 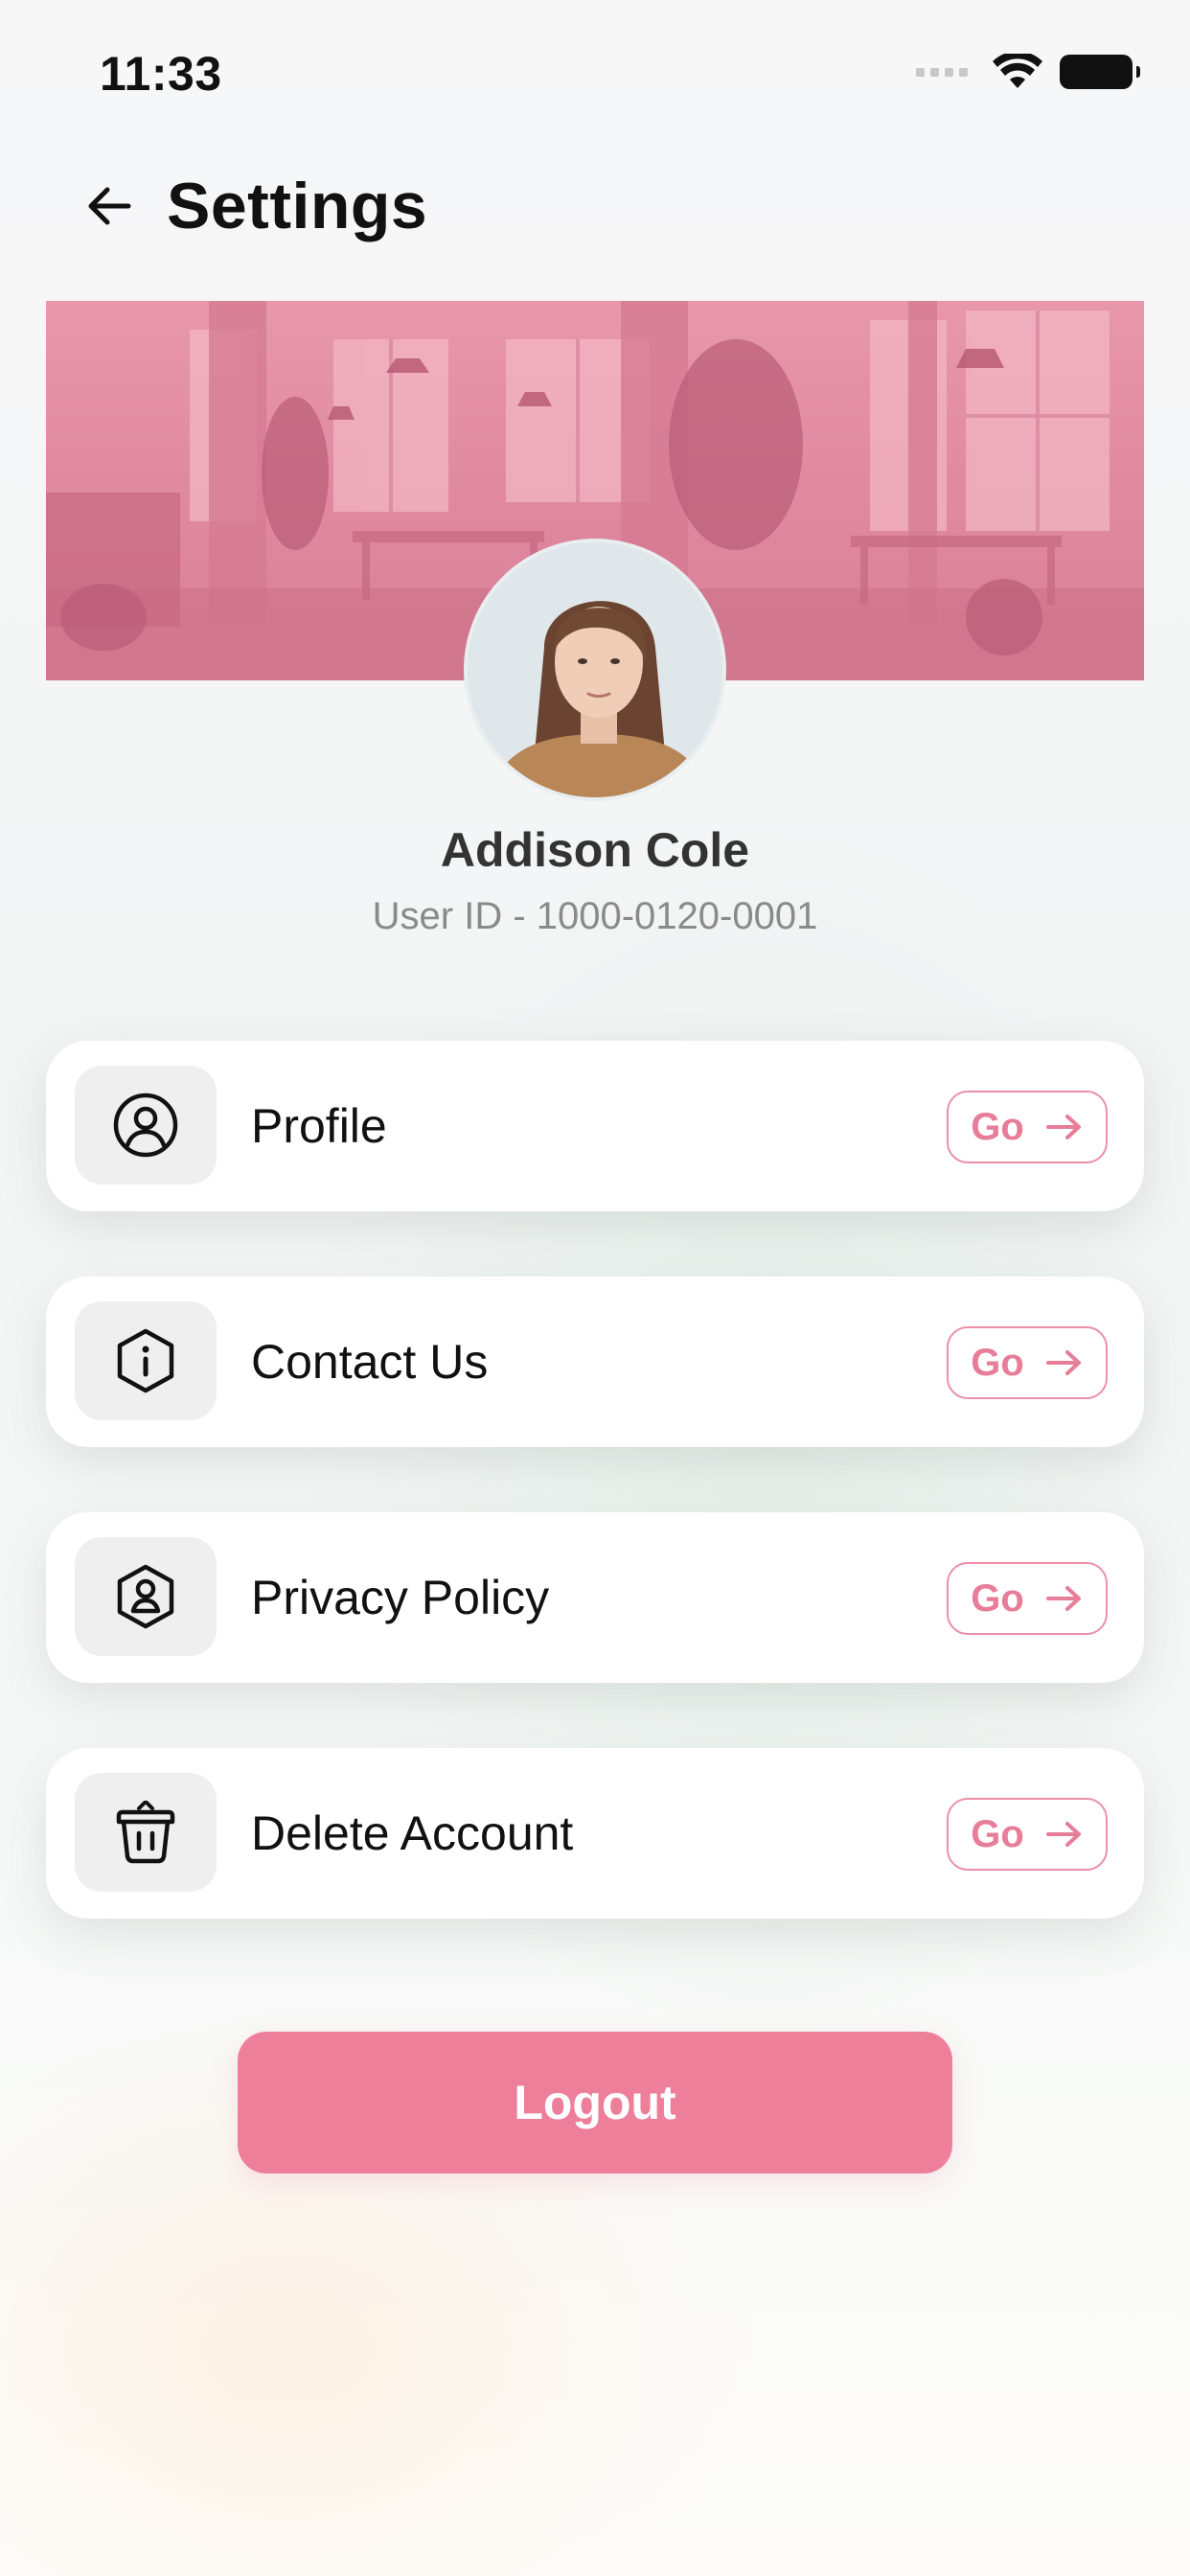 I want to click on trash-icon, so click(x=146, y=1832).